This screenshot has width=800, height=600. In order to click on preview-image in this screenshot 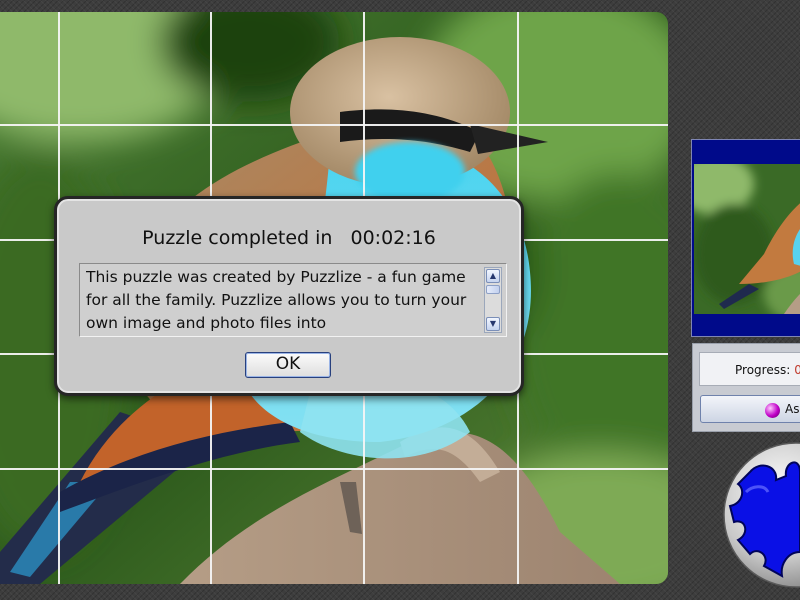, I will do `click(747, 239)`.